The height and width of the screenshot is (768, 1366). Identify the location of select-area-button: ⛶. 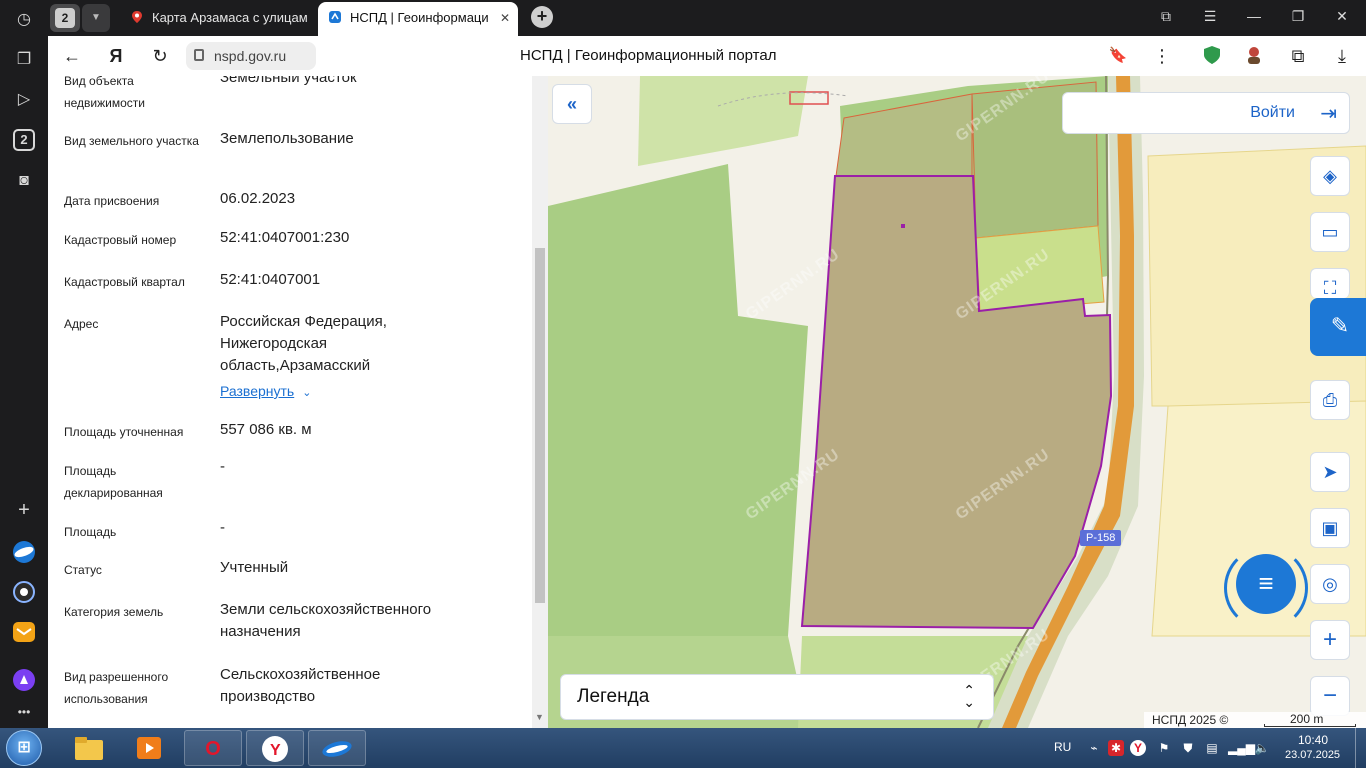
(1330, 283).